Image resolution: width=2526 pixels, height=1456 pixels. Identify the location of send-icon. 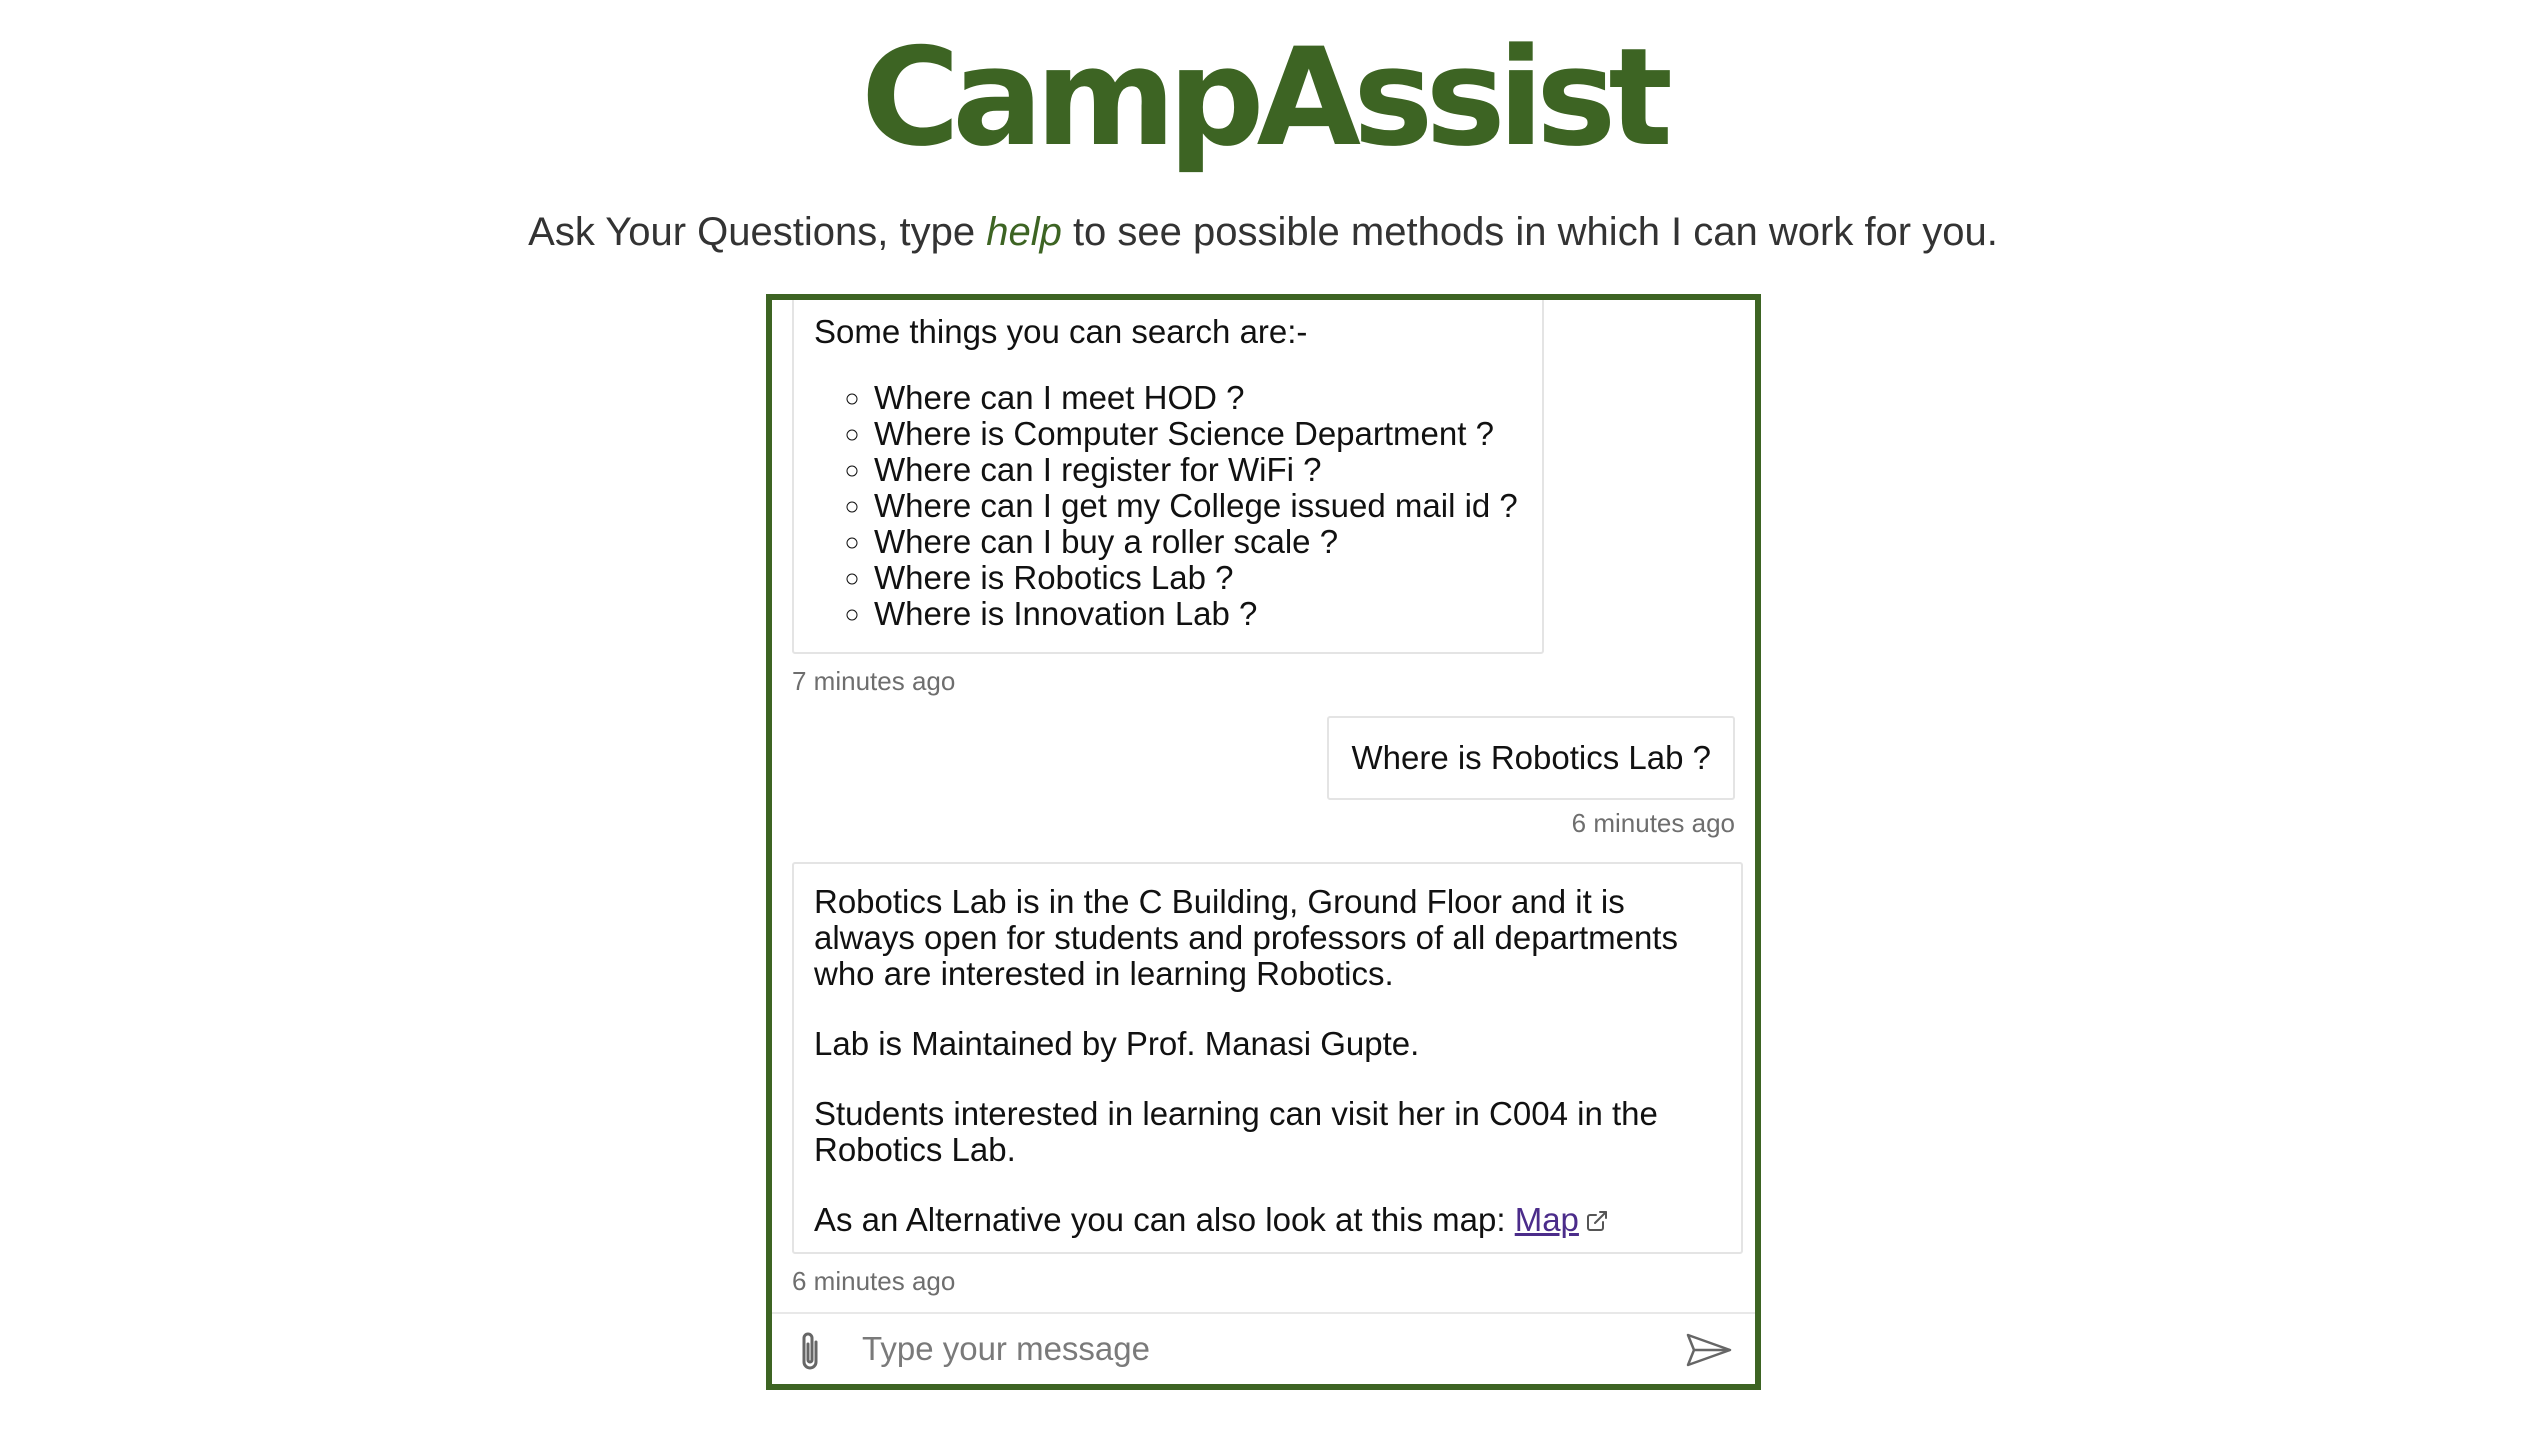
(1709, 1350).